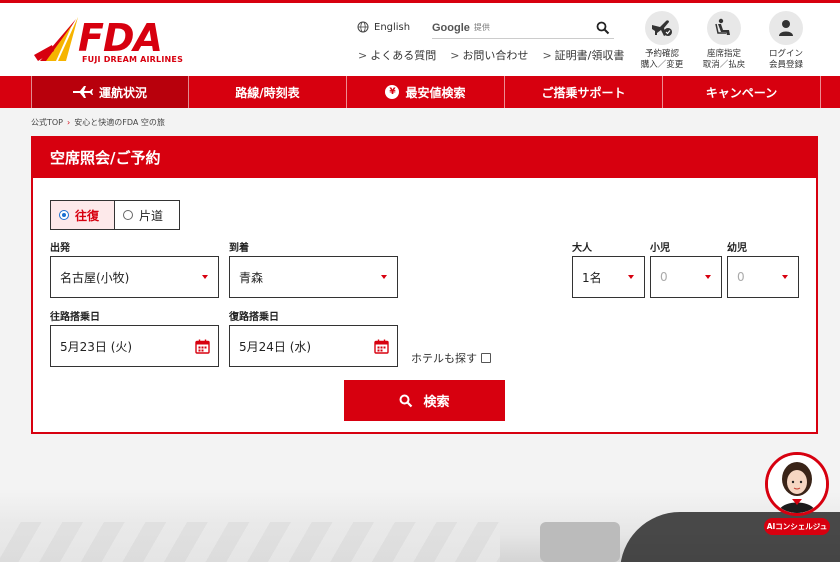 This screenshot has width=840, height=562. Describe the element at coordinates (662, 28) in the screenshot. I see `plane-check-icon` at that location.